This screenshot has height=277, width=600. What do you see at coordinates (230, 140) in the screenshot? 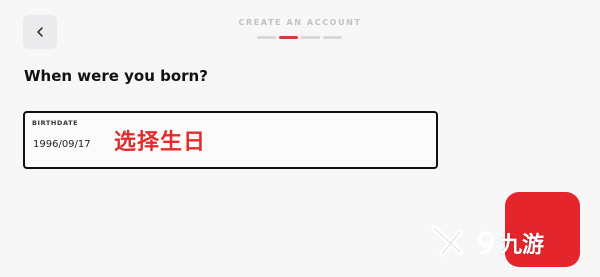
I see `birthdate-field: BIRTHDATE 1996/09/17` at bounding box center [230, 140].